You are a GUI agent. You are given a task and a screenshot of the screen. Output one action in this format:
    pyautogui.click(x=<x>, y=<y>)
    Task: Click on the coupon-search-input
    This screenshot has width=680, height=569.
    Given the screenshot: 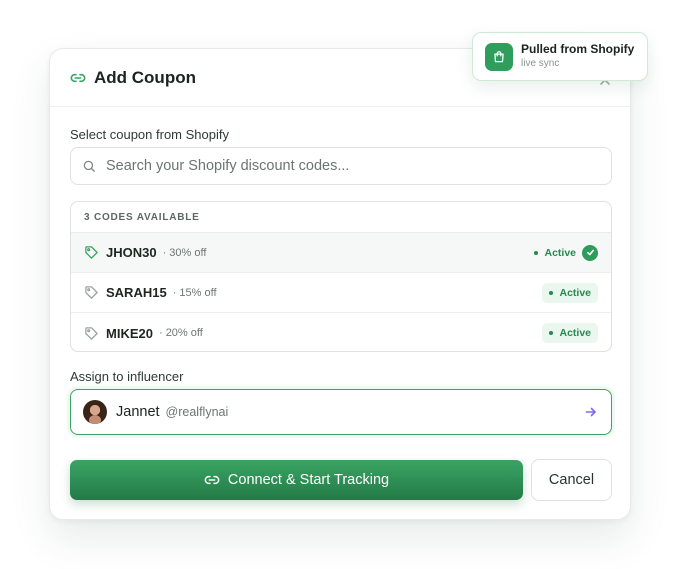 What is the action you would take?
    pyautogui.click(x=346, y=166)
    